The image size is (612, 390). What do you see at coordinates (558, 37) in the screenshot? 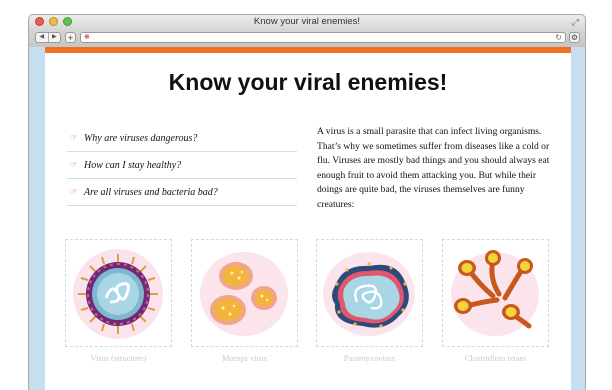
I see `reload-icon: ↻` at bounding box center [558, 37].